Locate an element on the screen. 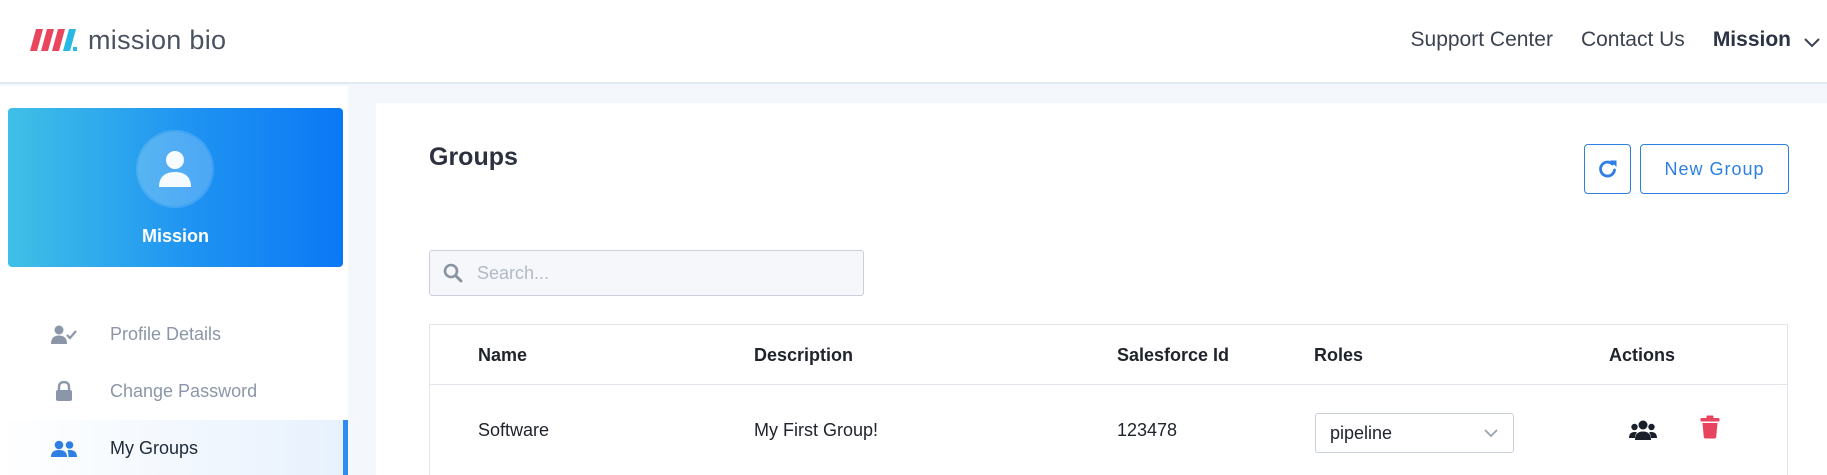 The height and width of the screenshot is (475, 1827). user-menu-name: Mission is located at coordinates (1751, 39).